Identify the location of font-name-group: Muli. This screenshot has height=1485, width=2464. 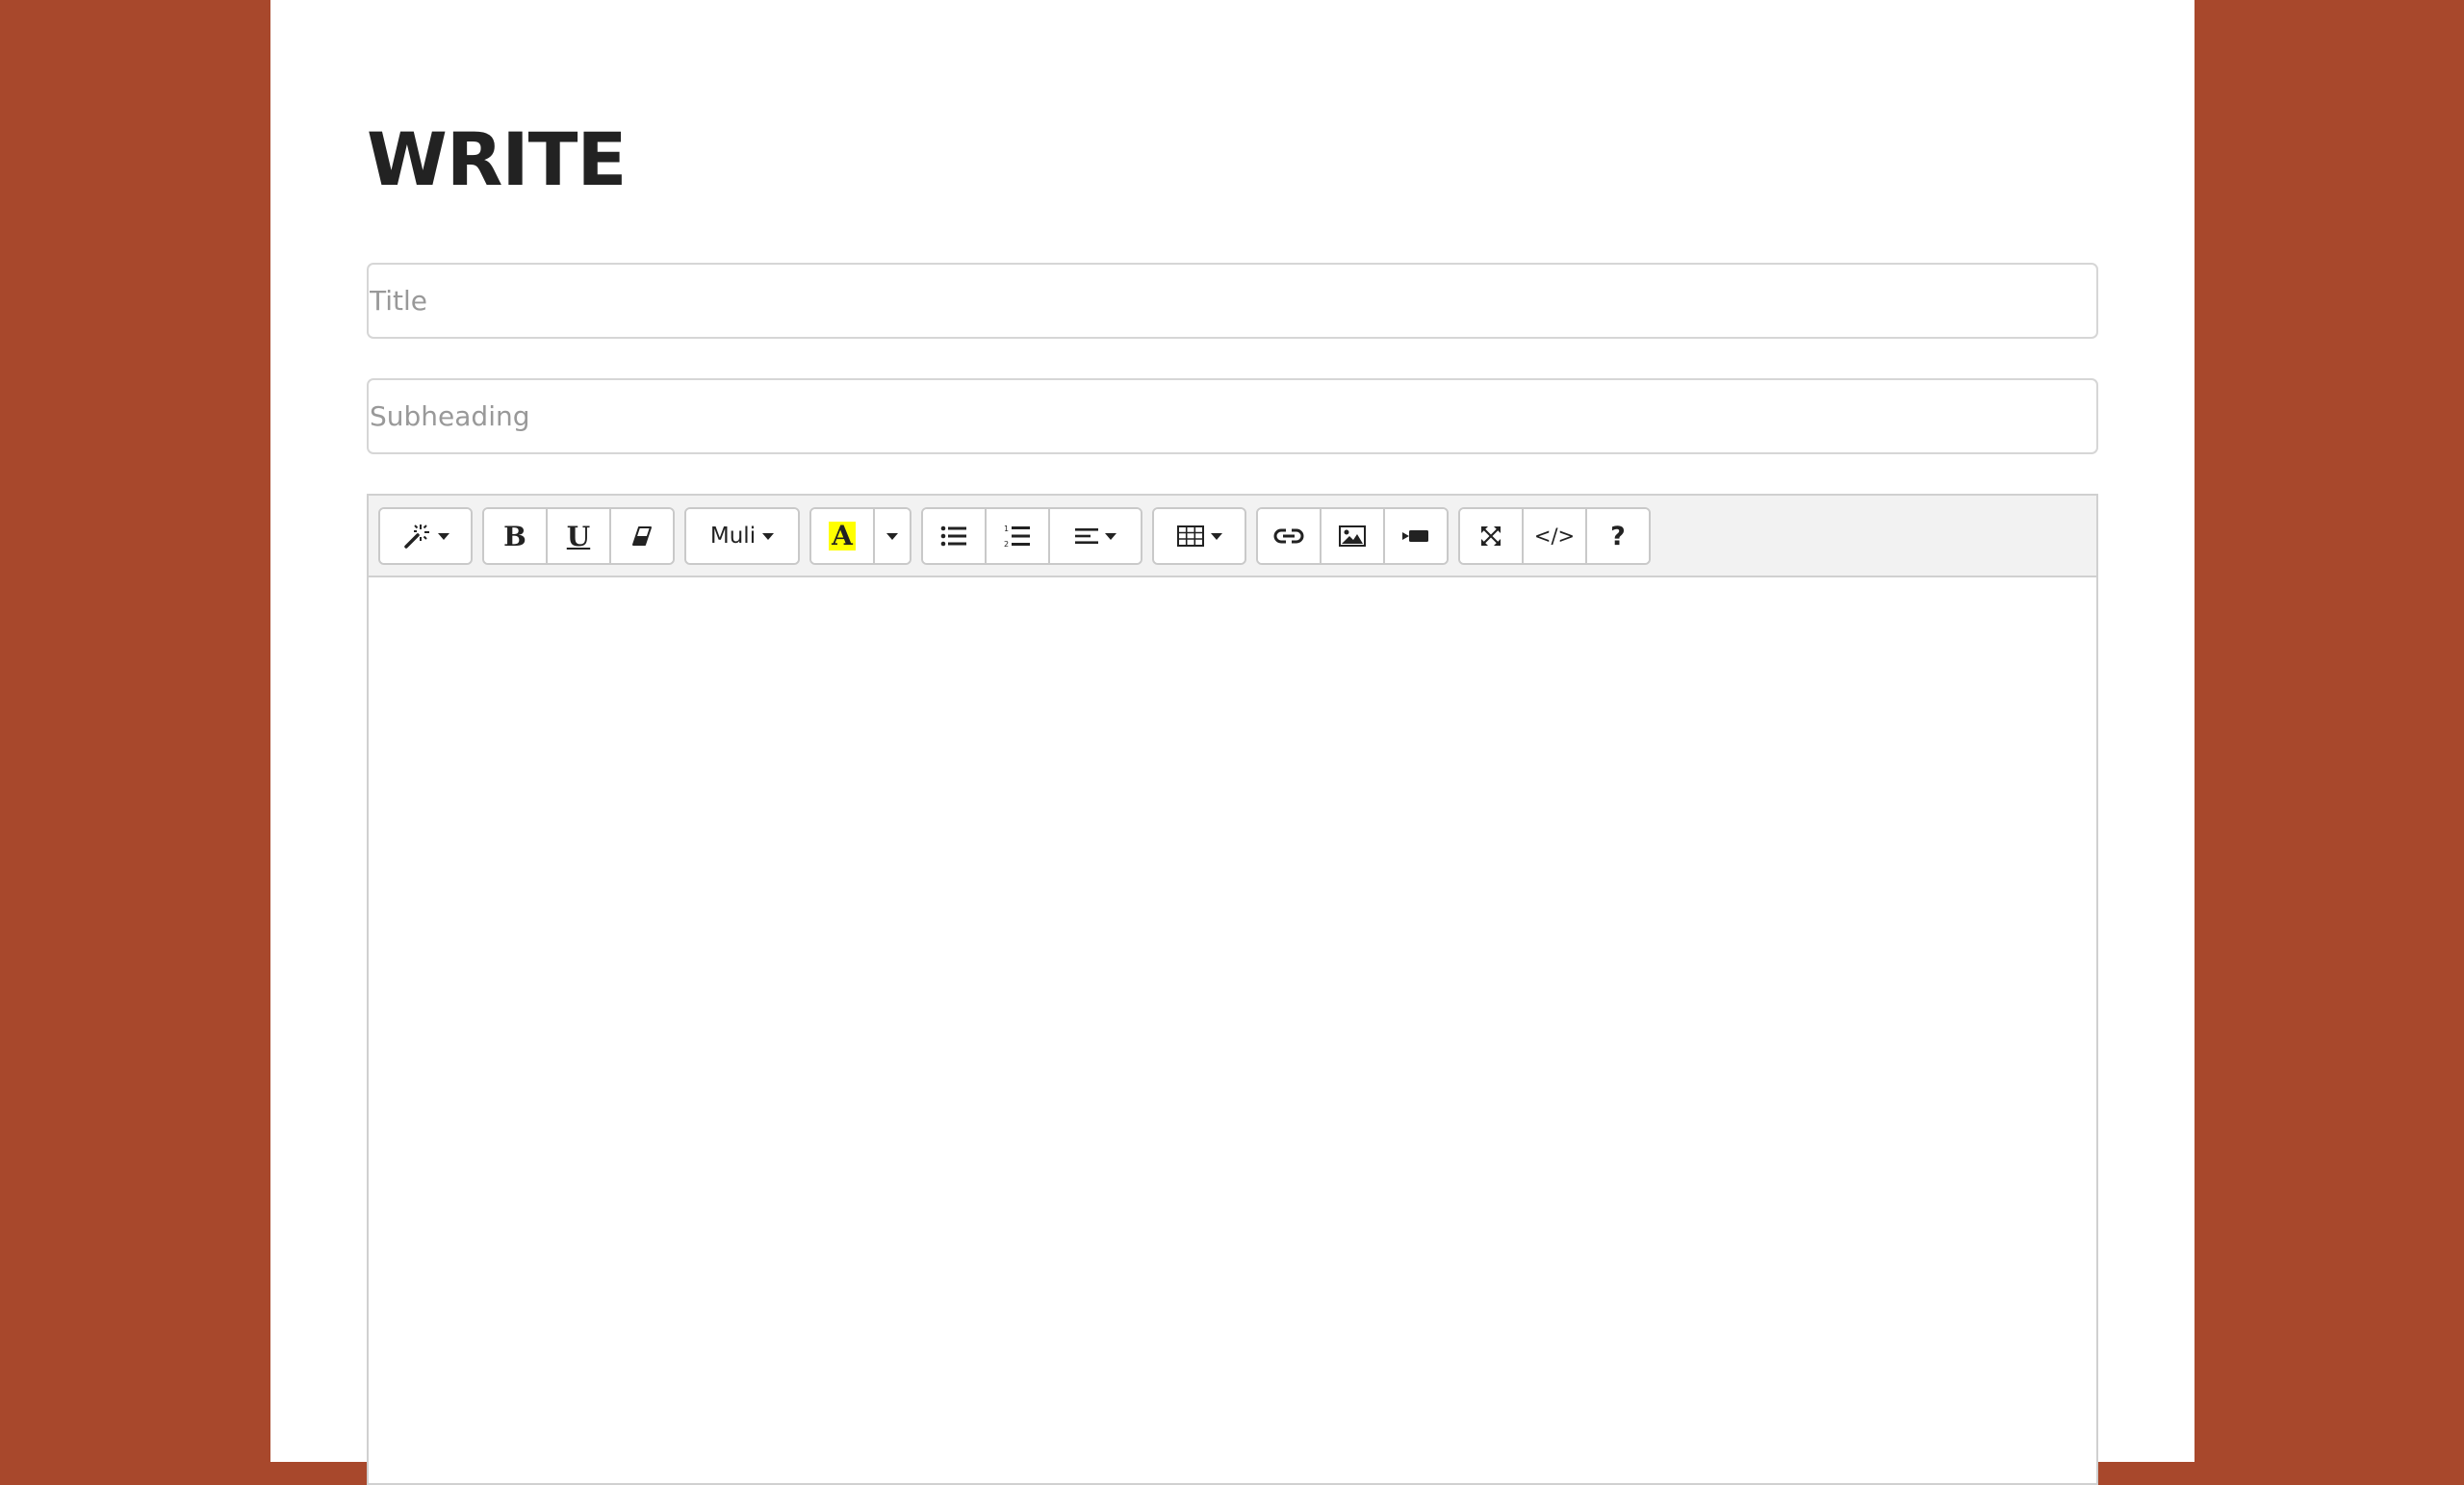
(742, 536).